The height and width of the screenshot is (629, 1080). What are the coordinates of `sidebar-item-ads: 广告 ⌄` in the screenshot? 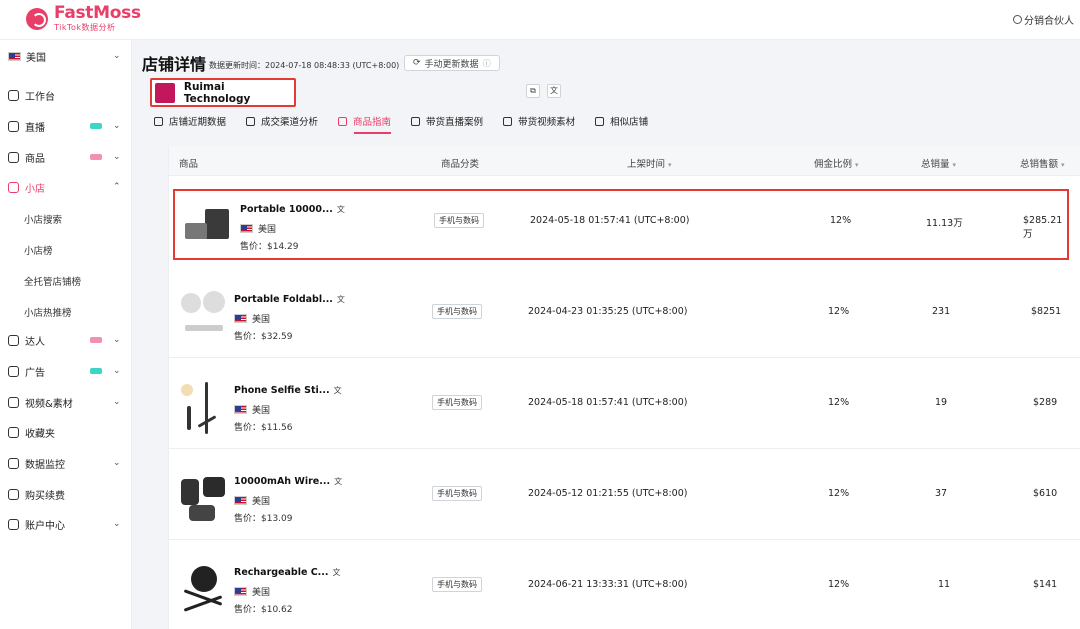 It's located at (66, 371).